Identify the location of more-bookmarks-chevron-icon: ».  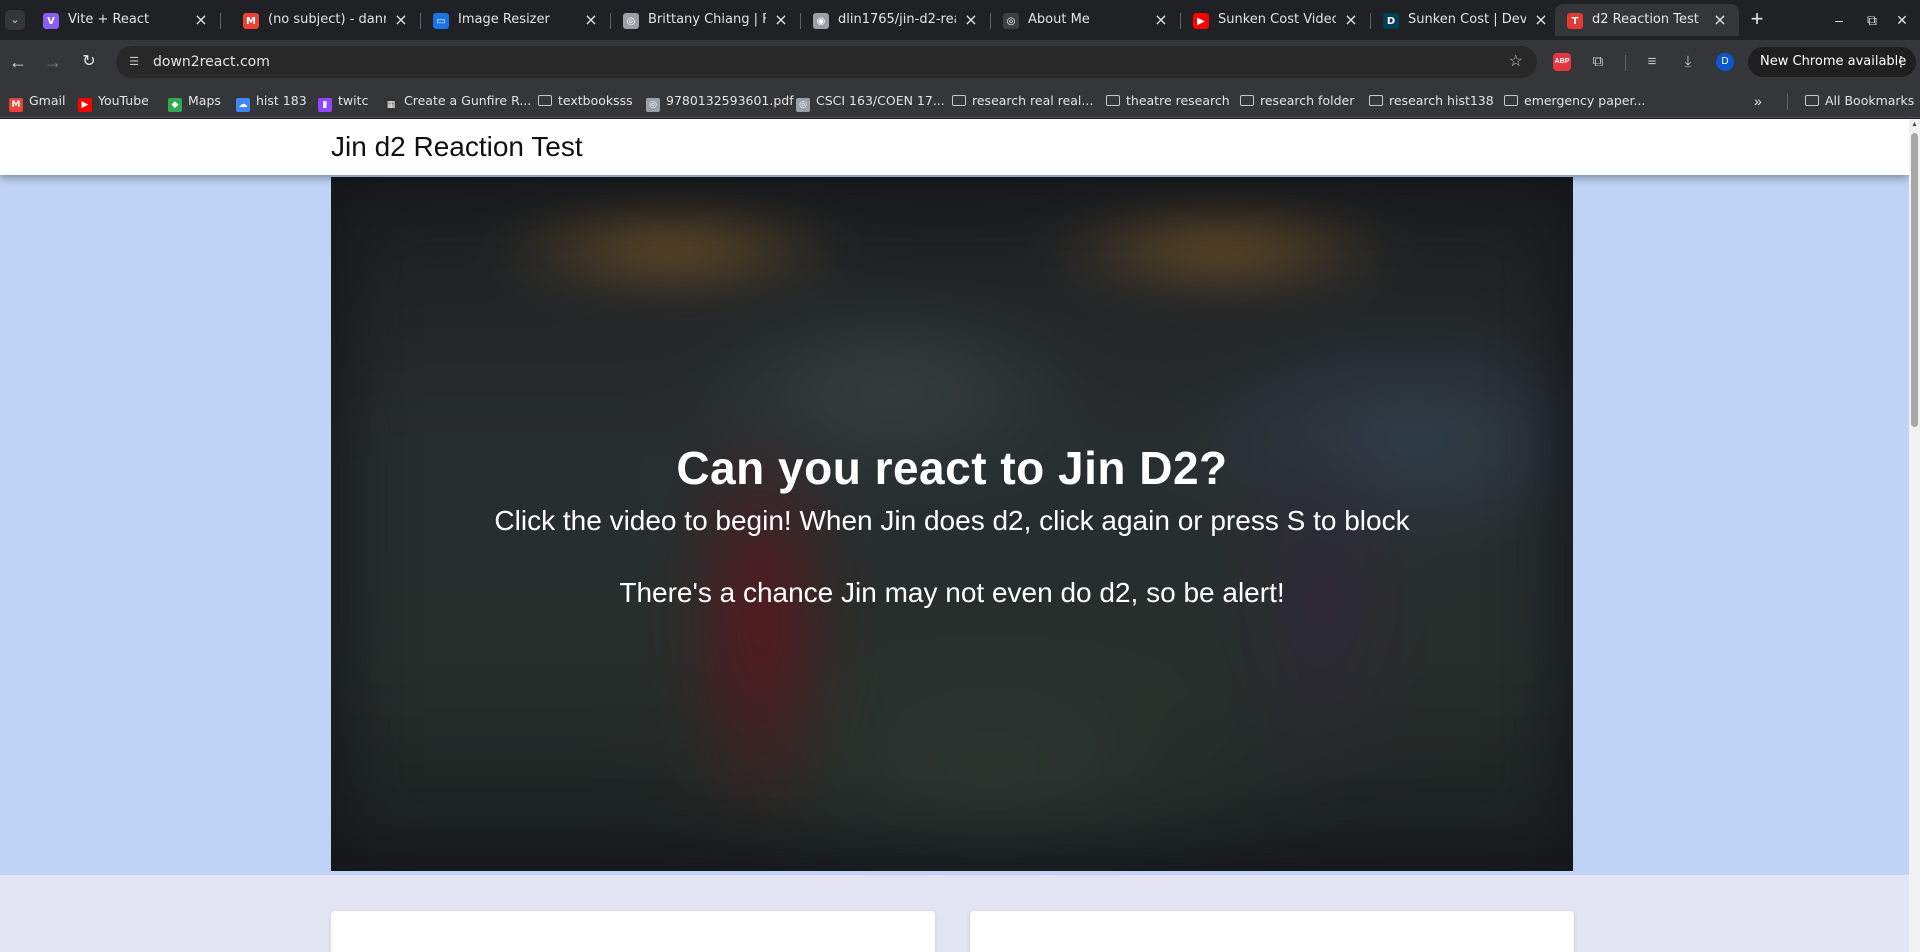
(1758, 101).